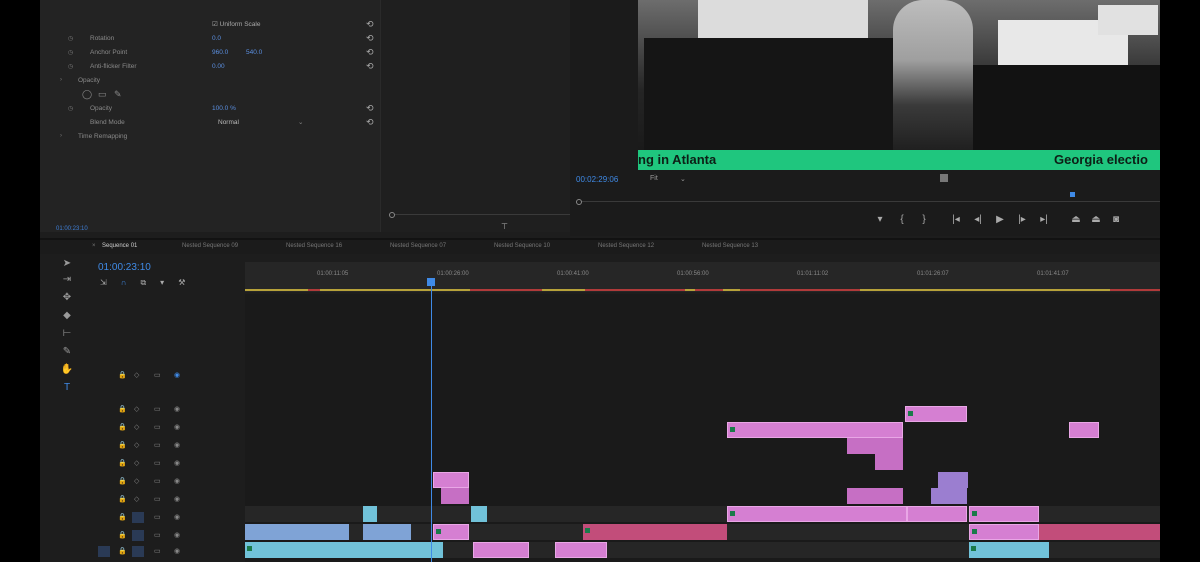  What do you see at coordinates (944, 178) in the screenshot?
I see `settings-icon` at bounding box center [944, 178].